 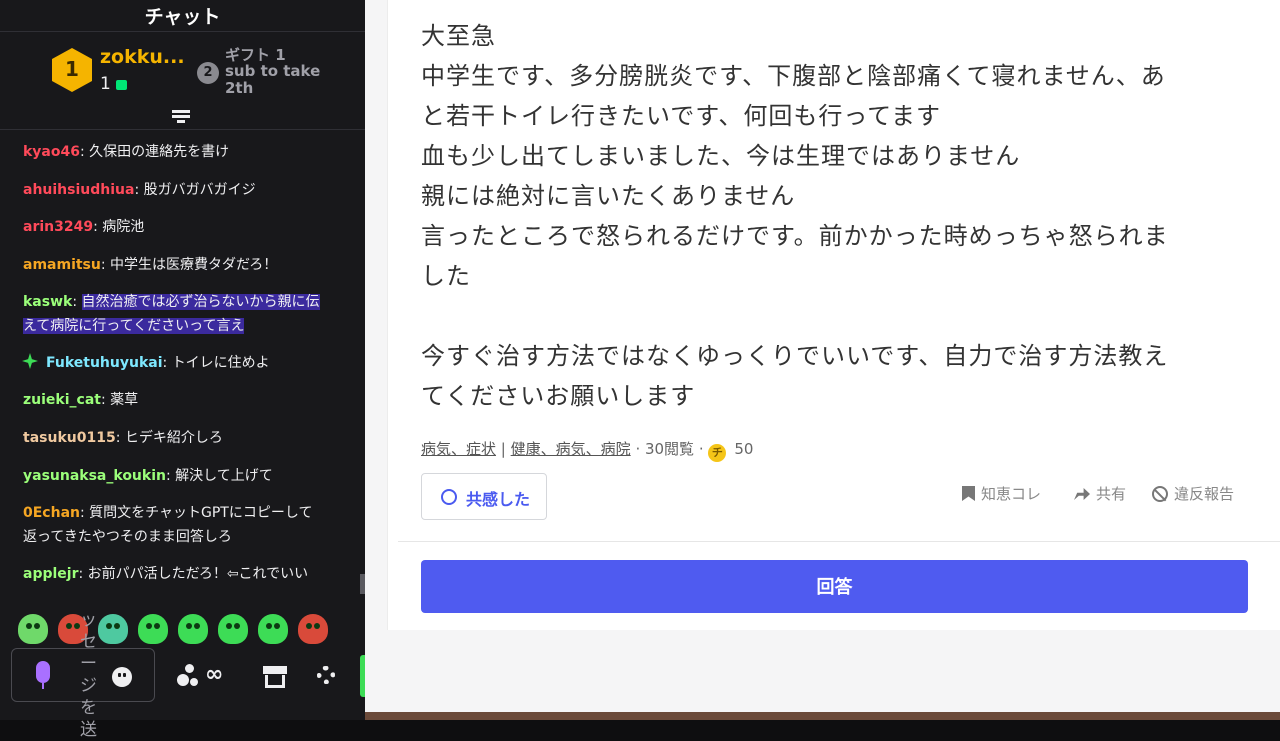 What do you see at coordinates (326, 675) in the screenshot?
I see `gear-icon` at bounding box center [326, 675].